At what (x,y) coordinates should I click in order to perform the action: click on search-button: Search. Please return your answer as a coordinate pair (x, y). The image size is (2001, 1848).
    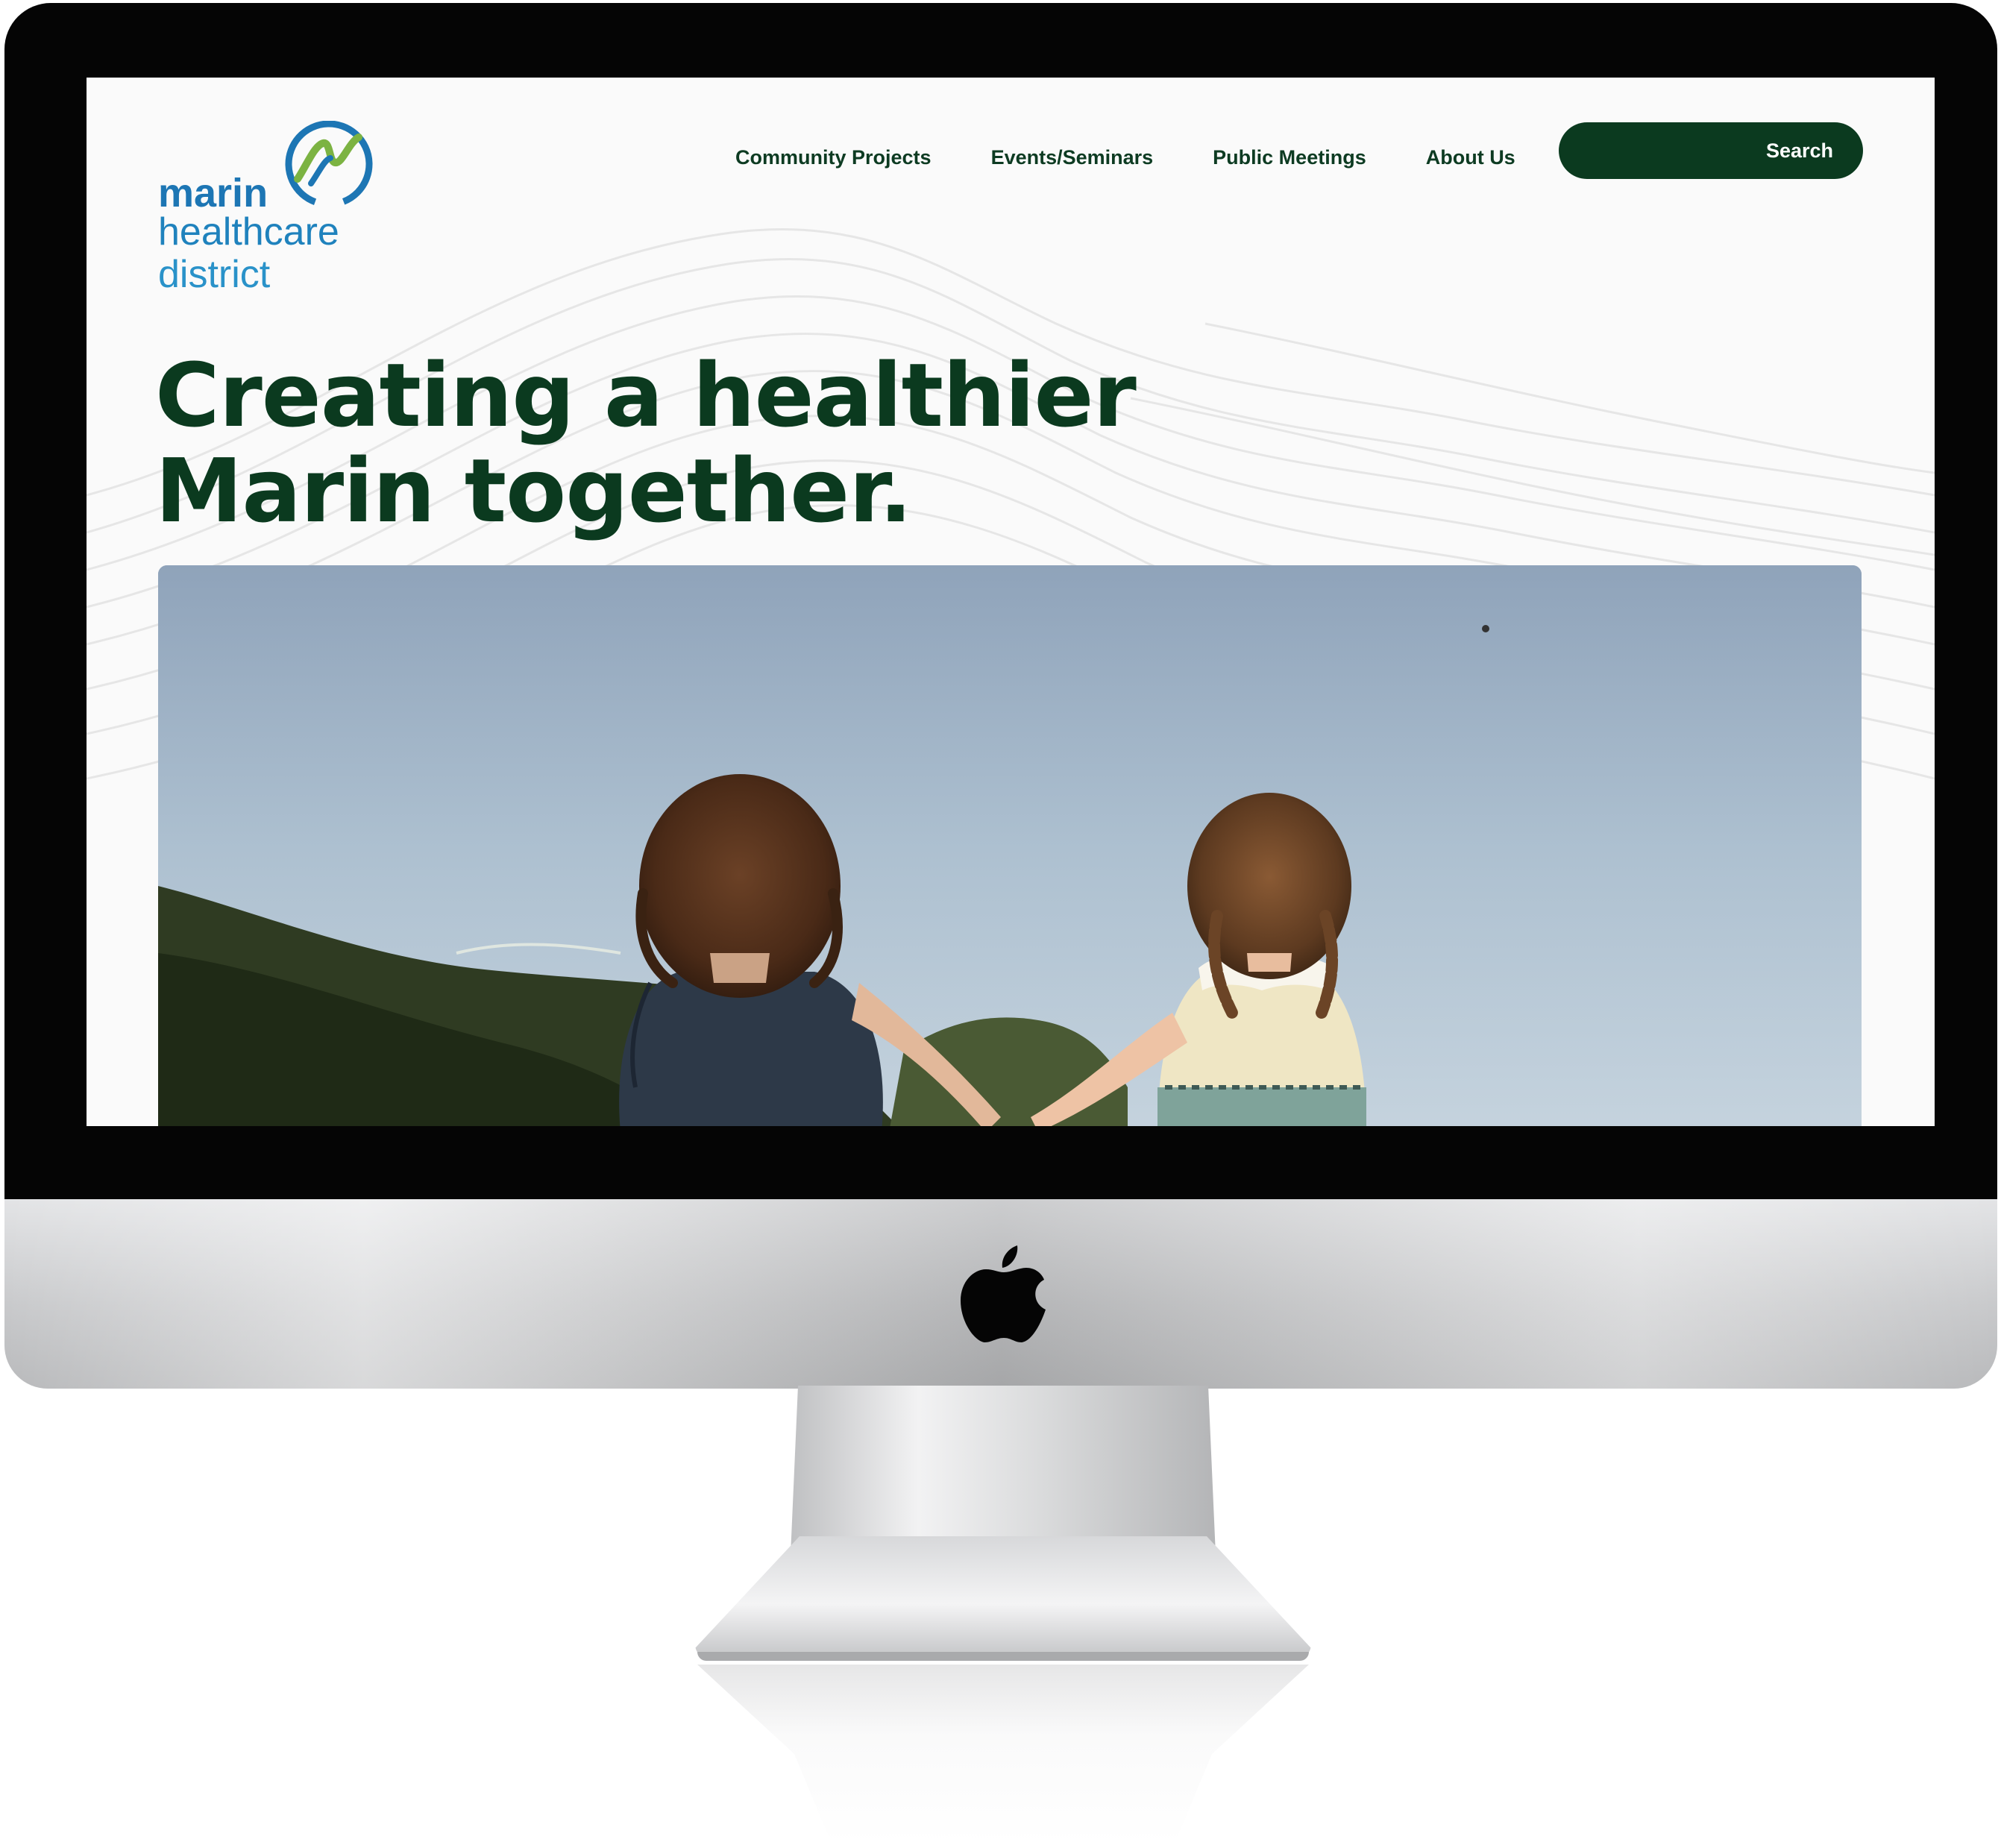
    Looking at the image, I should click on (1711, 150).